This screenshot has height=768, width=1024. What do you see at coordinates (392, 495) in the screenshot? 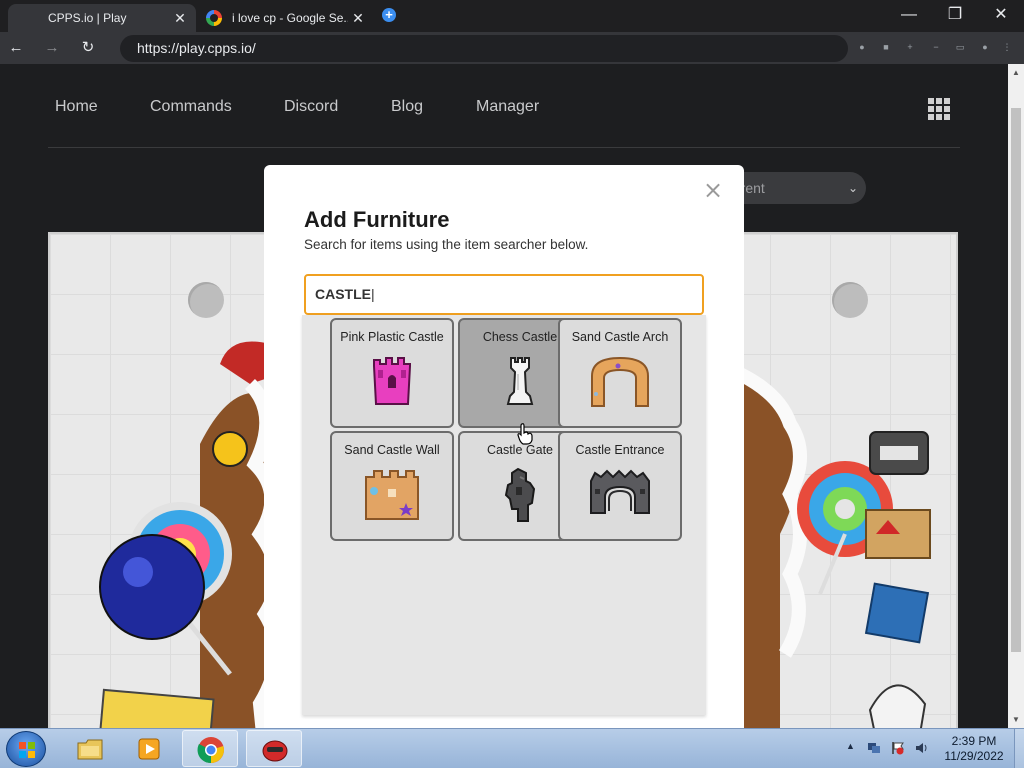
I see `sand-wall-icon` at bounding box center [392, 495].